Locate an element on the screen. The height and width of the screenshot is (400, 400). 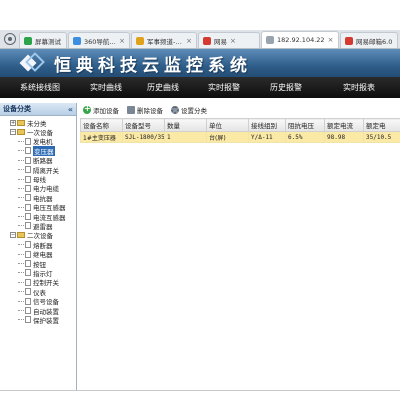
tree-item: 电压互感器 is located at coordinates (38, 207).